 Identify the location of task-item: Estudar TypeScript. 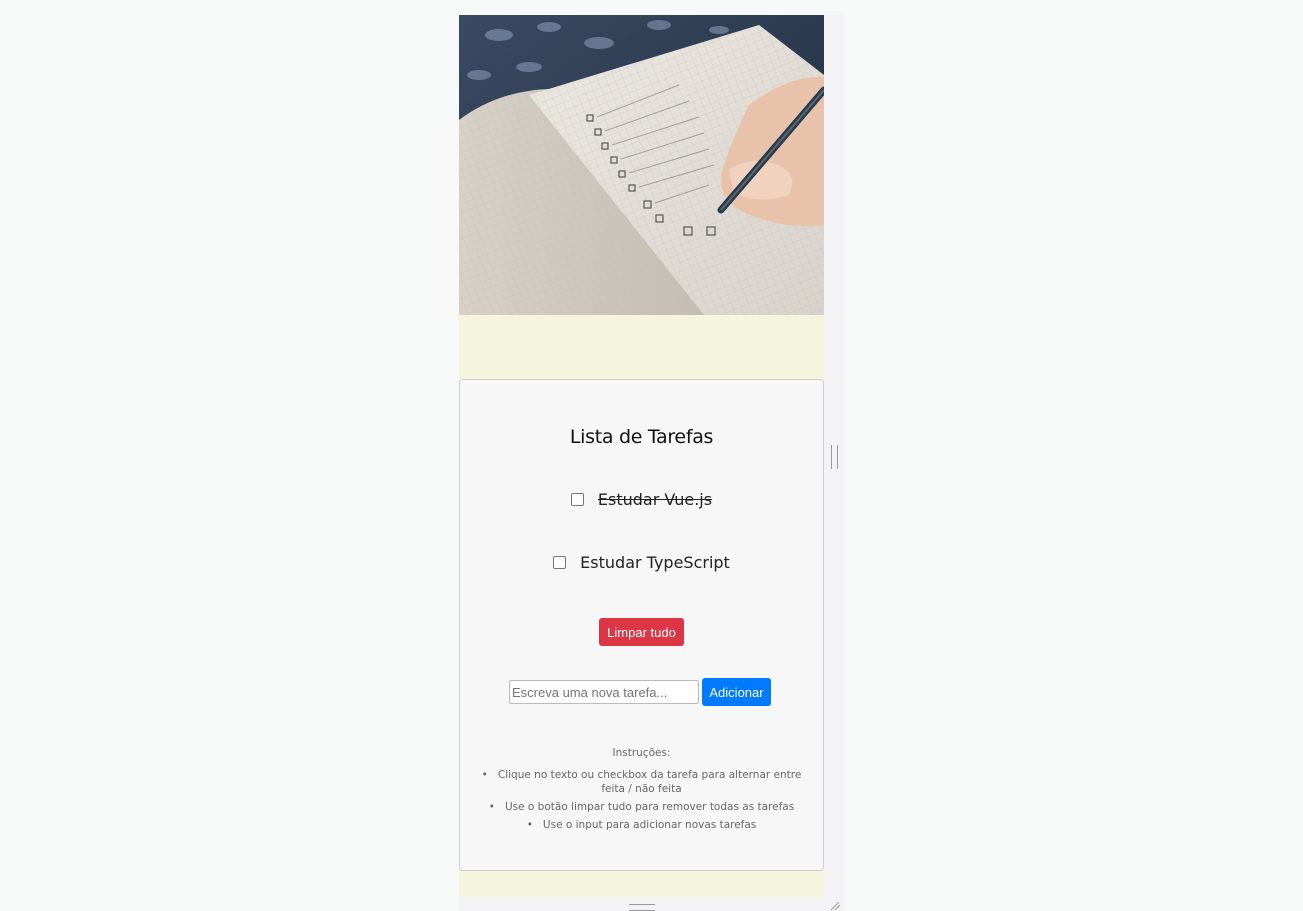
(641, 562).